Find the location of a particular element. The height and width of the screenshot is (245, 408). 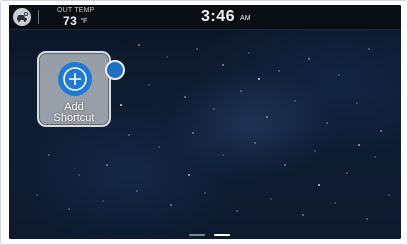

plus-circle-icon is located at coordinates (75, 79).